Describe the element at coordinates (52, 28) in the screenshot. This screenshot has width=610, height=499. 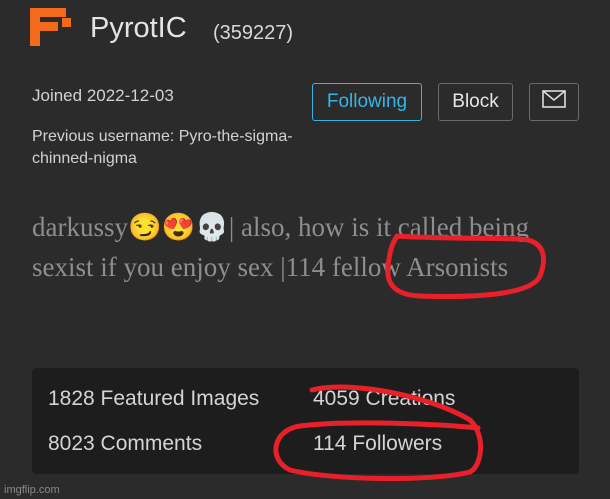
I see `site-logo` at that location.